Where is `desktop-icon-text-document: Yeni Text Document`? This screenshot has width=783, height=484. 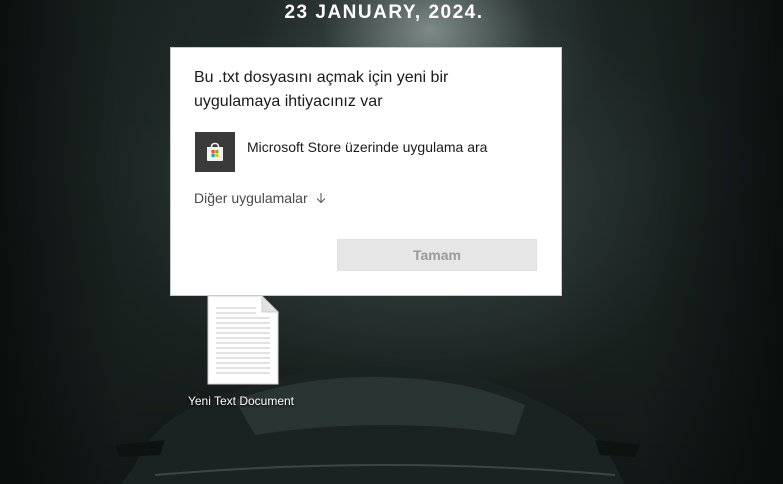 desktop-icon-text-document: Yeni Text Document is located at coordinates (241, 354).